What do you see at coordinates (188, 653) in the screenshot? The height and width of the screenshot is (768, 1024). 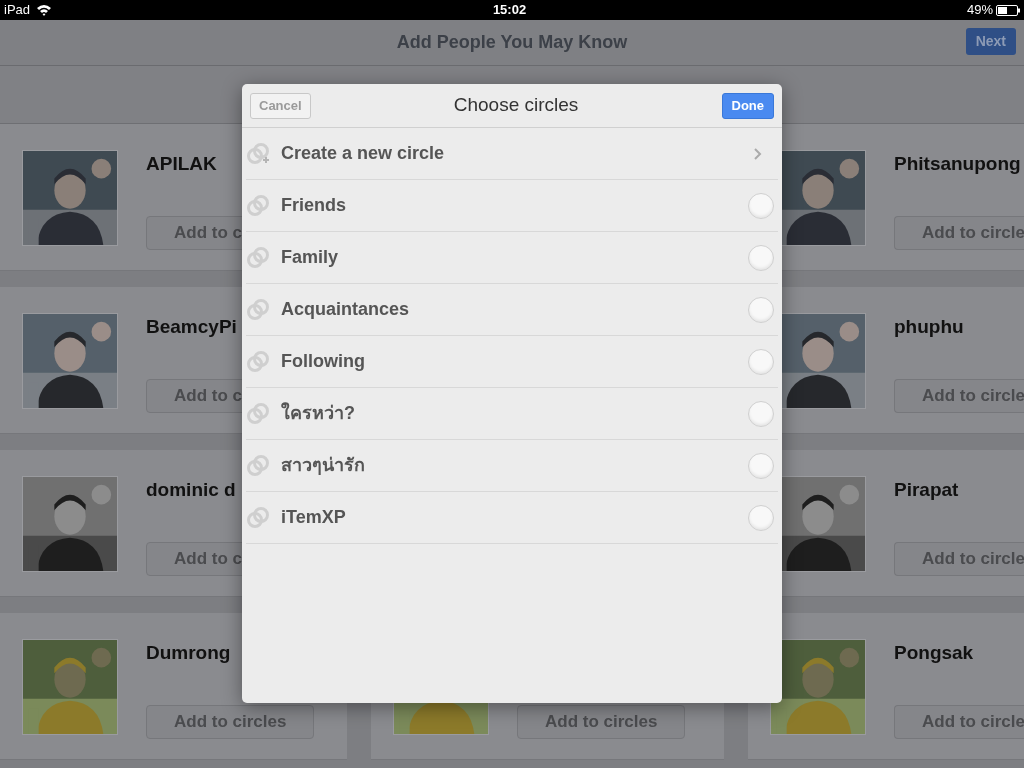 I see `person-name: Dumrong` at bounding box center [188, 653].